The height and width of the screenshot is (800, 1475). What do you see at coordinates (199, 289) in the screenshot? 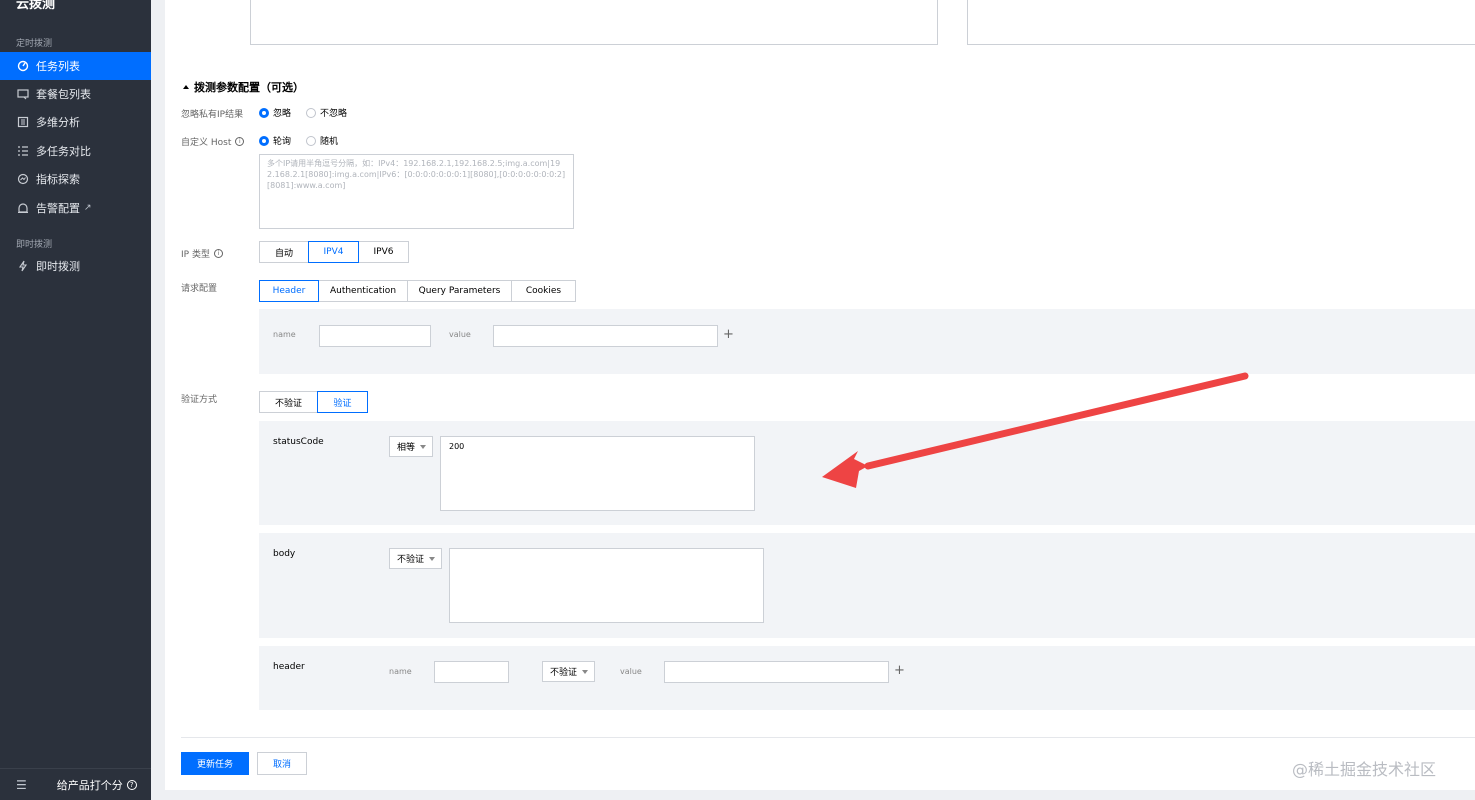
I see `request-config-label: 请求配置` at bounding box center [199, 289].